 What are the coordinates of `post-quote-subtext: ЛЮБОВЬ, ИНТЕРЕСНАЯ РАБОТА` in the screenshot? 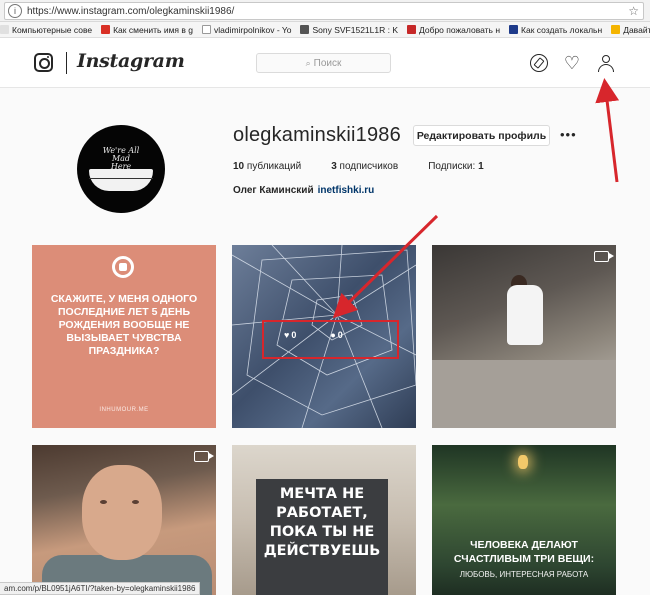 It's located at (524, 574).